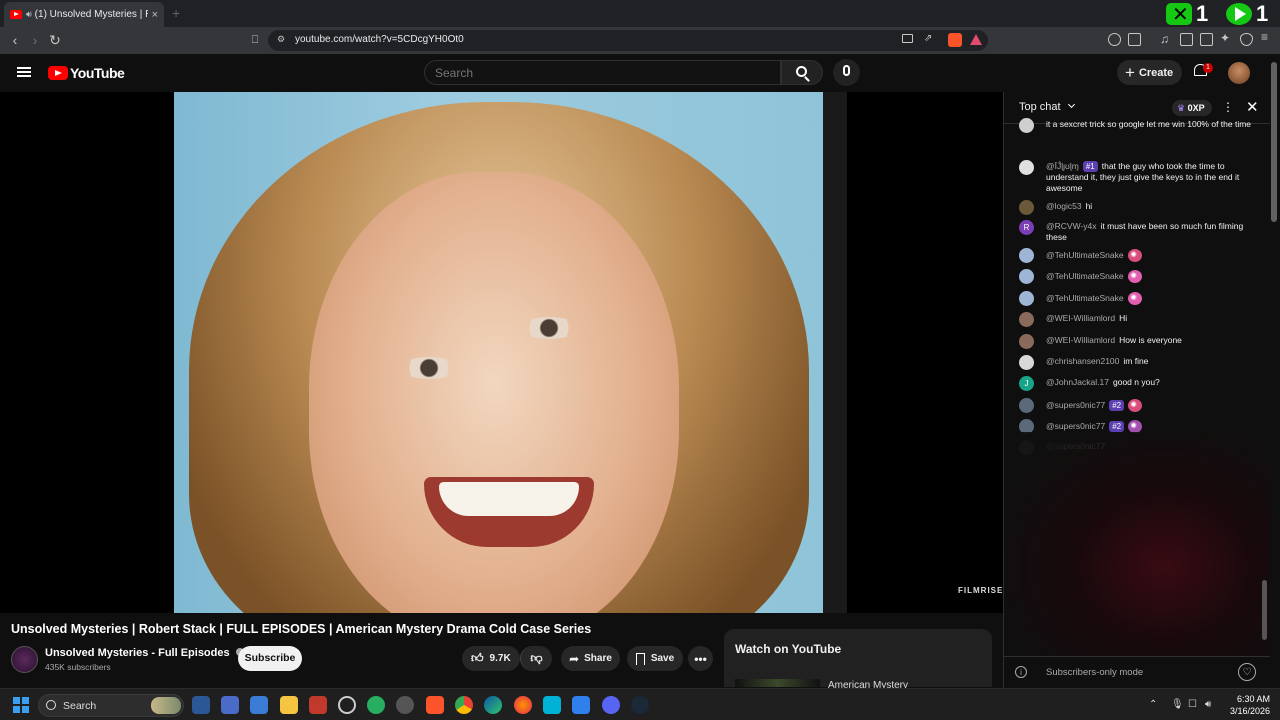 This screenshot has height=720, width=1280. Describe the element at coordinates (376, 705) in the screenshot. I see `green-shield-app-icon` at that location.